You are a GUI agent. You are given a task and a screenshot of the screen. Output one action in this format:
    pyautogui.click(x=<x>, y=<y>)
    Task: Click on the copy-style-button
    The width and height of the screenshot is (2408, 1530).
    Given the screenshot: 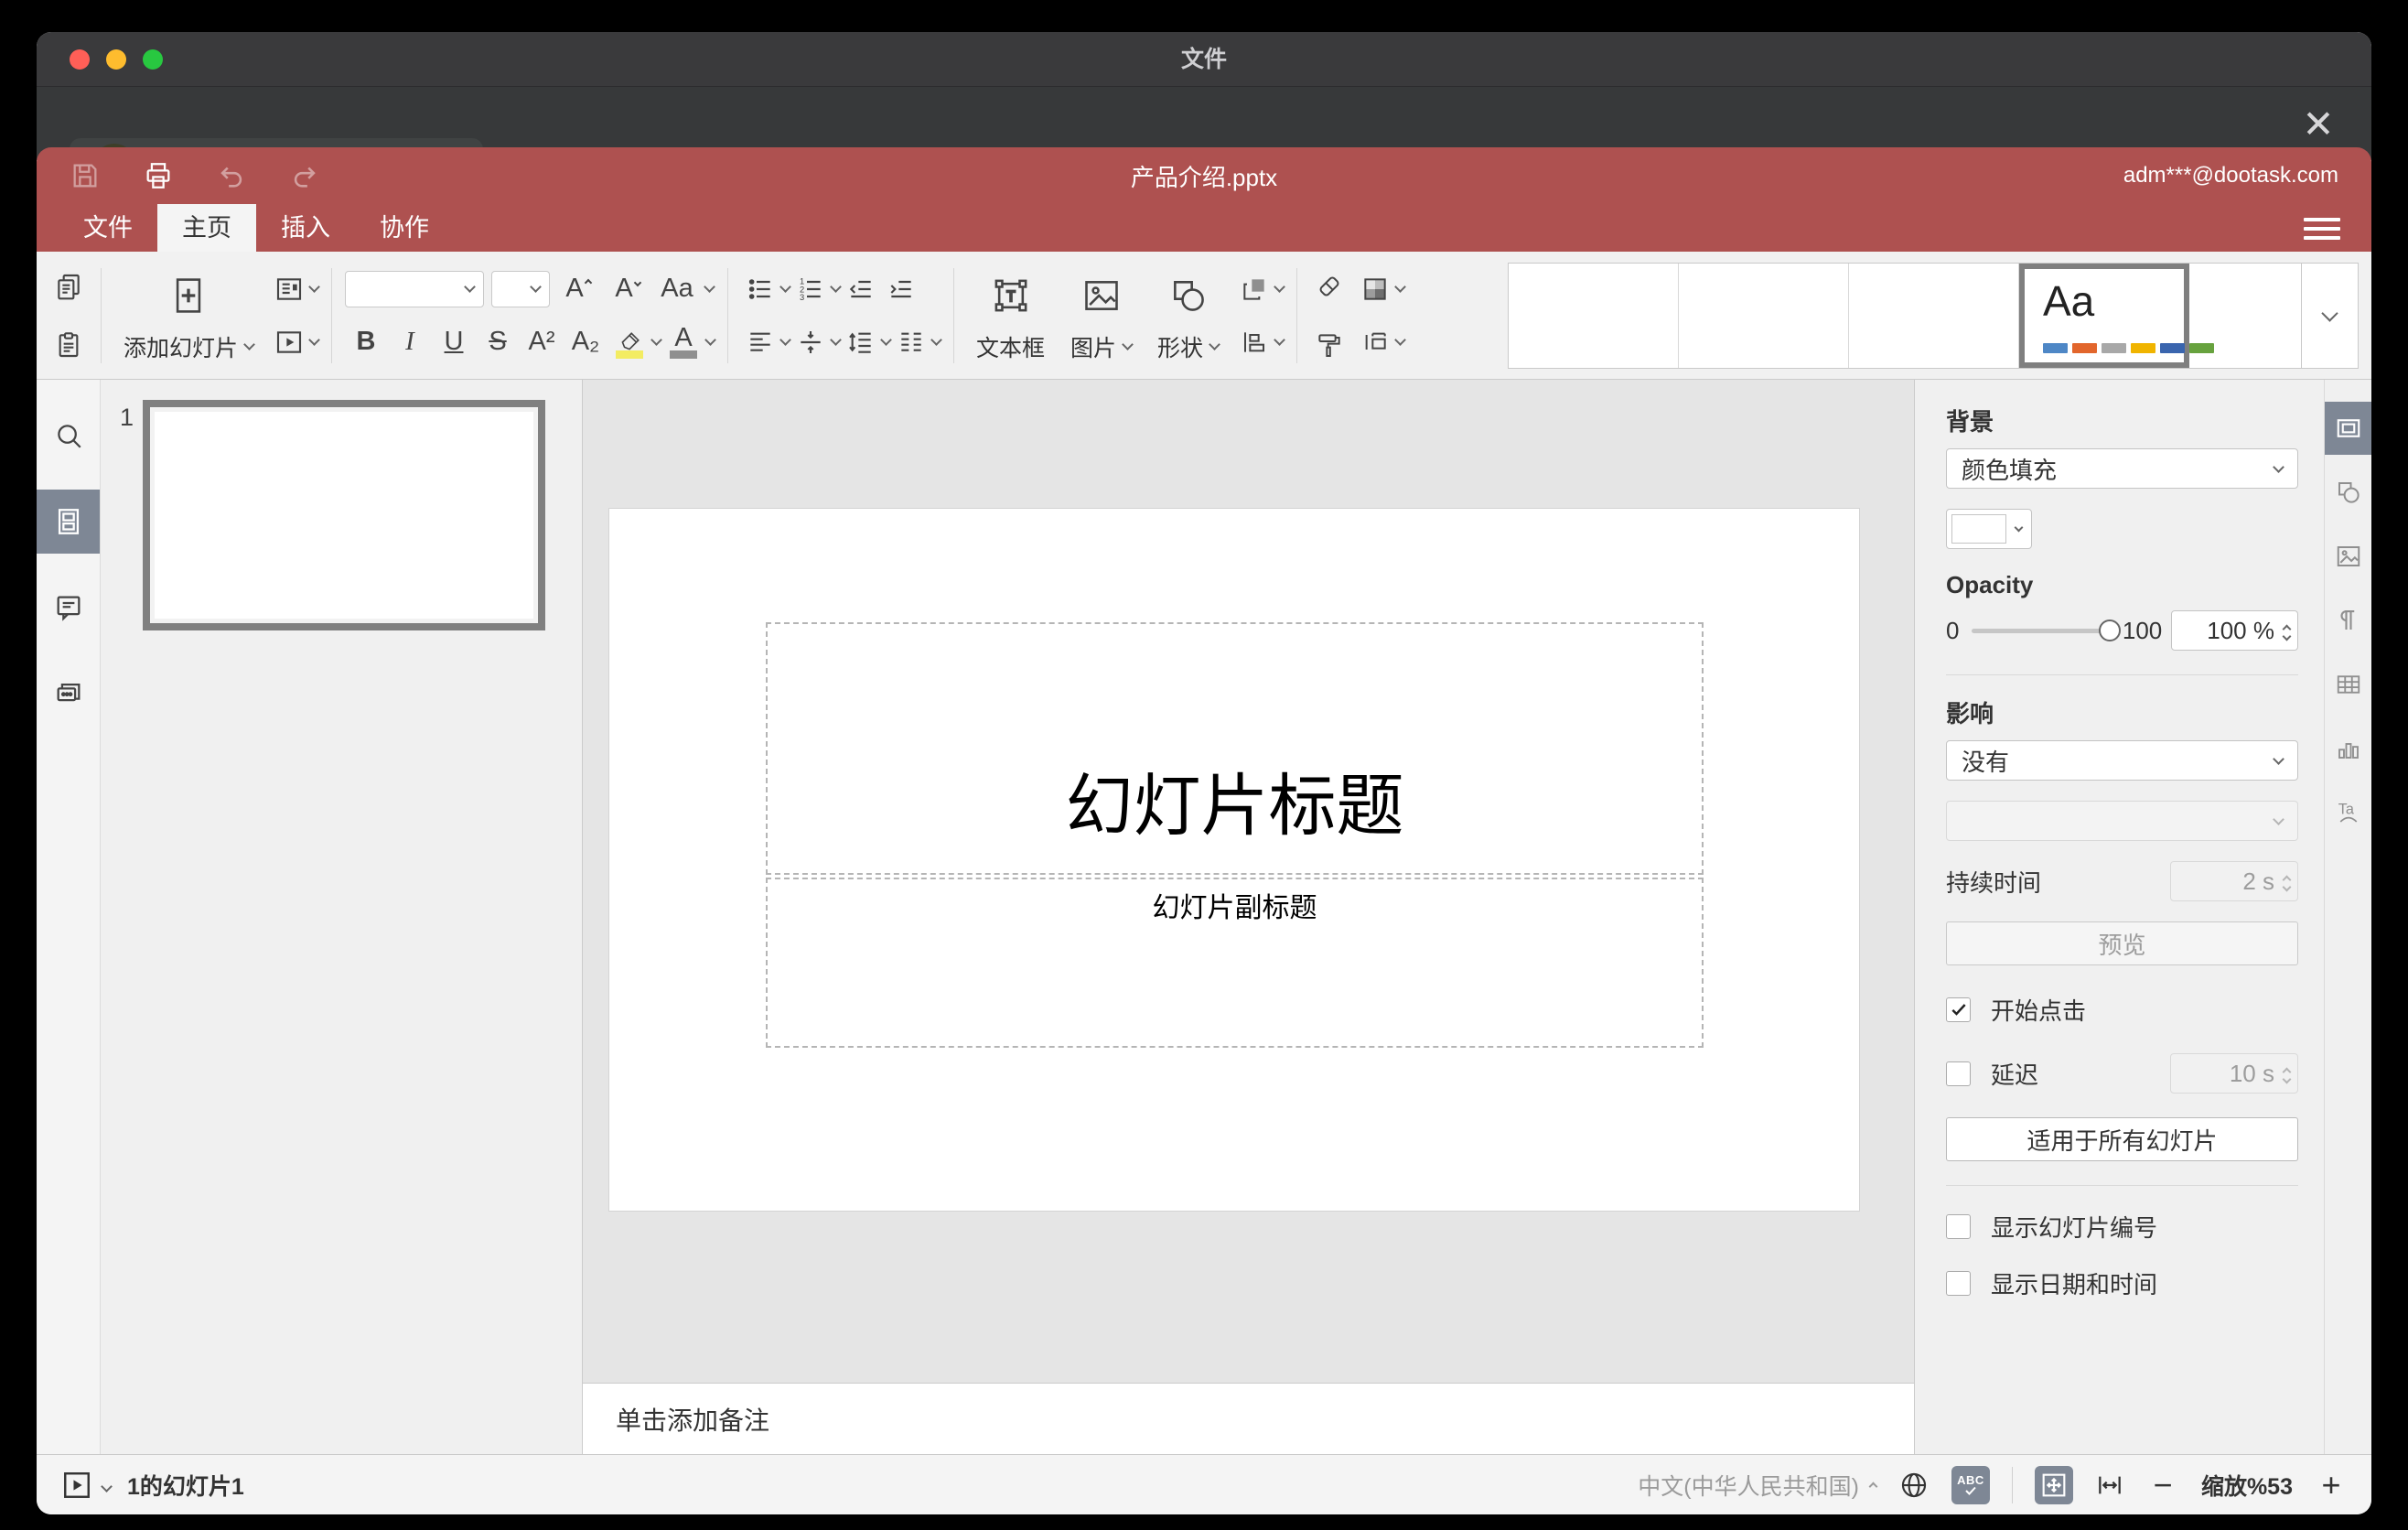 What is the action you would take?
    pyautogui.click(x=1329, y=345)
    